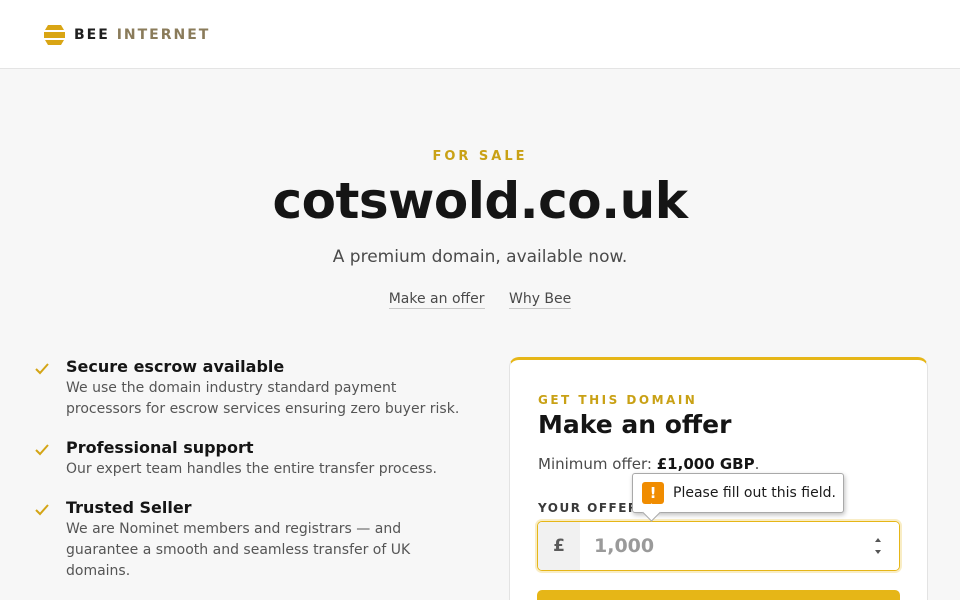 The image size is (960, 600). Describe the element at coordinates (597, 464) in the screenshot. I see `minimum-offer-label: Minimum offer:` at that location.